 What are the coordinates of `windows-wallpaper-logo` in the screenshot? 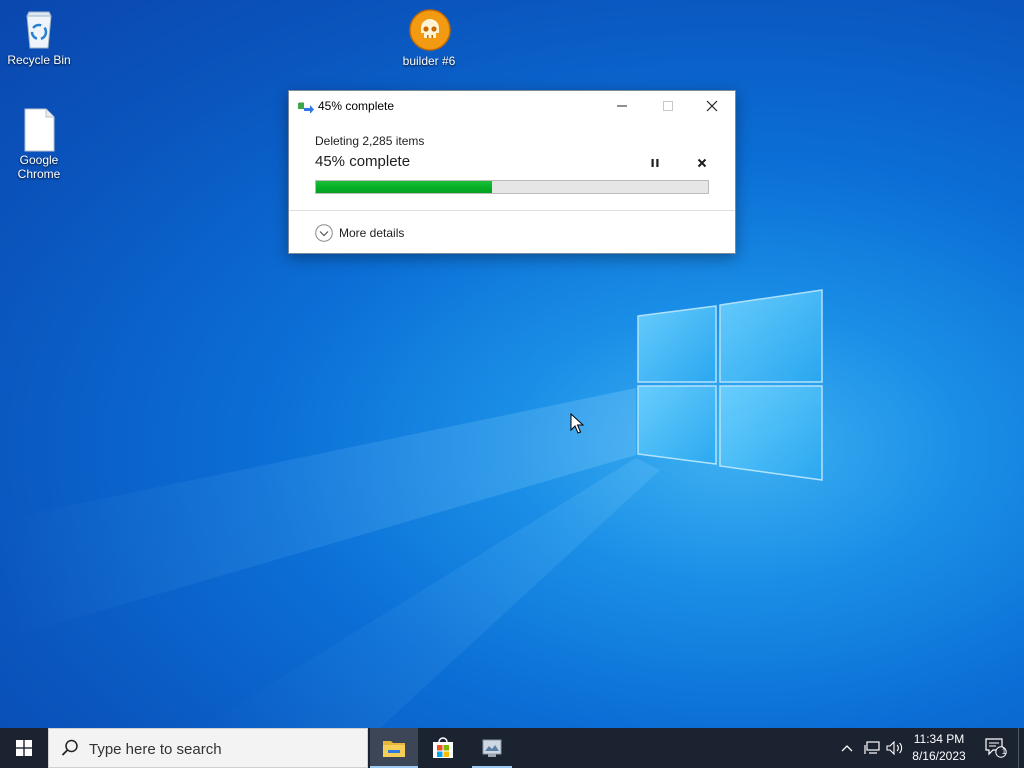 It's located at (730, 385).